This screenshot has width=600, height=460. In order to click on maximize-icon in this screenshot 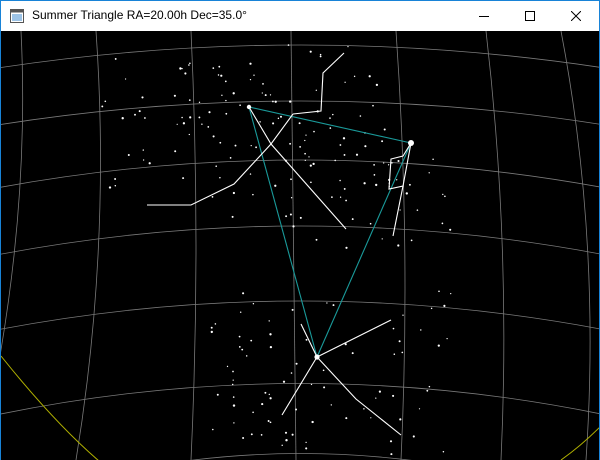, I will do `click(530, 16)`.